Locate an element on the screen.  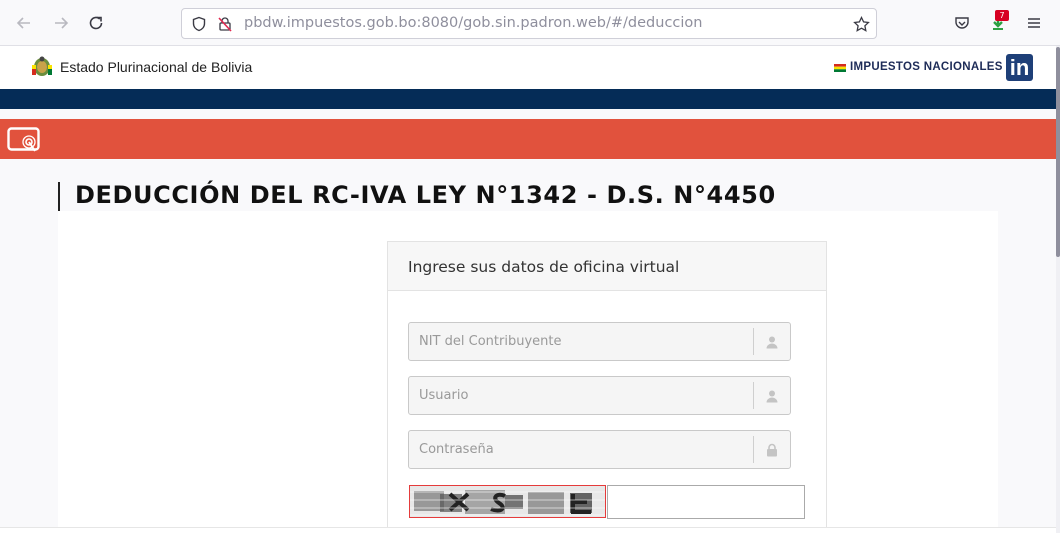
arrow-left-icon is located at coordinates (23, 23).